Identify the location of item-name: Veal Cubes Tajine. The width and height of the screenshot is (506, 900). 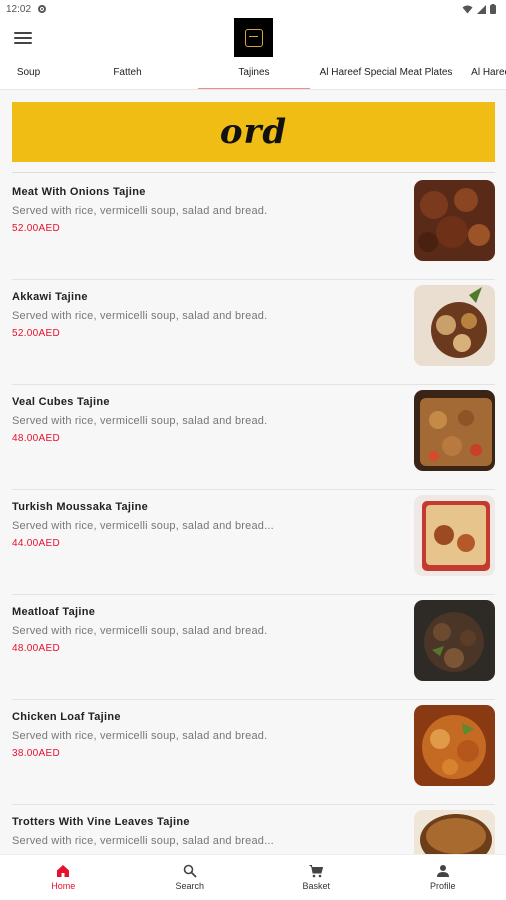
(61, 402).